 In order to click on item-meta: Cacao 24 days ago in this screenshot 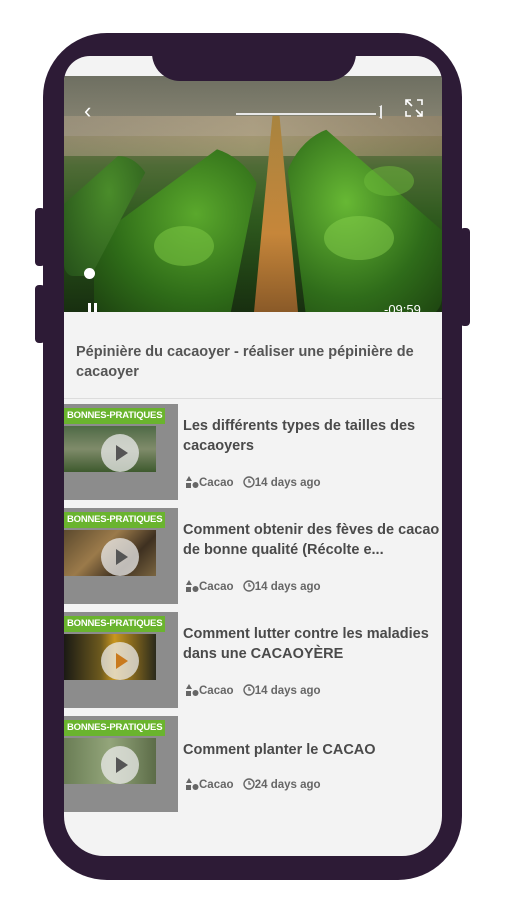, I will do `click(253, 784)`.